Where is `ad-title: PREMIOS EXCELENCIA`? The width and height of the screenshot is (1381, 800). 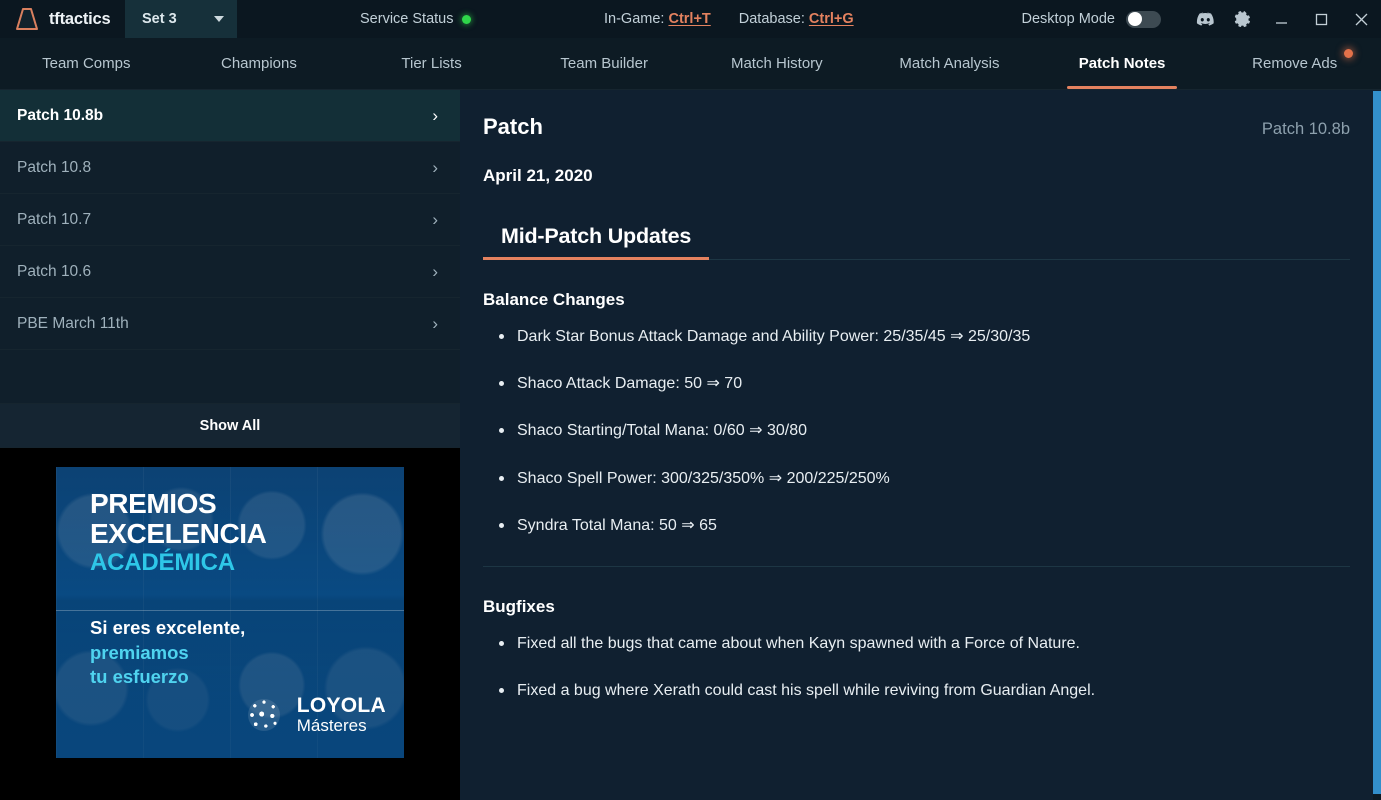 ad-title: PREMIOS EXCELENCIA is located at coordinates (178, 518).